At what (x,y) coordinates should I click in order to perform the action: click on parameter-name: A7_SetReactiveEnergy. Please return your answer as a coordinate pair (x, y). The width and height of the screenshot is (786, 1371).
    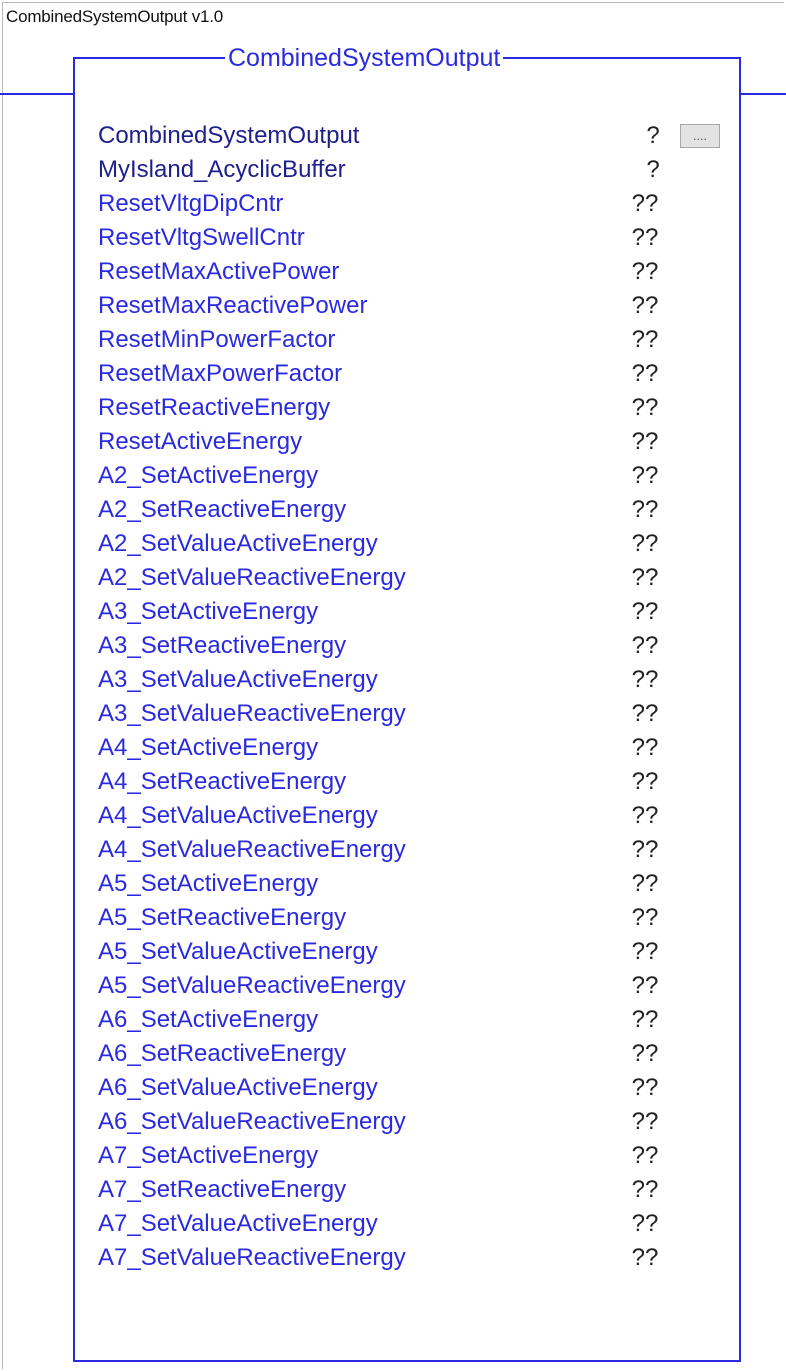
    Looking at the image, I should click on (222, 1189).